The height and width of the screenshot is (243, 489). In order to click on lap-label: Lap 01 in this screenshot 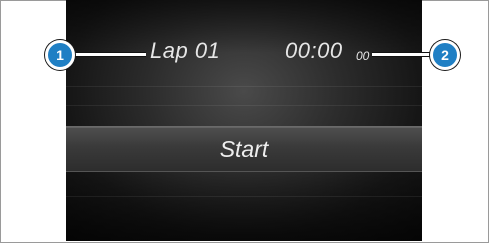, I will do `click(185, 50)`.